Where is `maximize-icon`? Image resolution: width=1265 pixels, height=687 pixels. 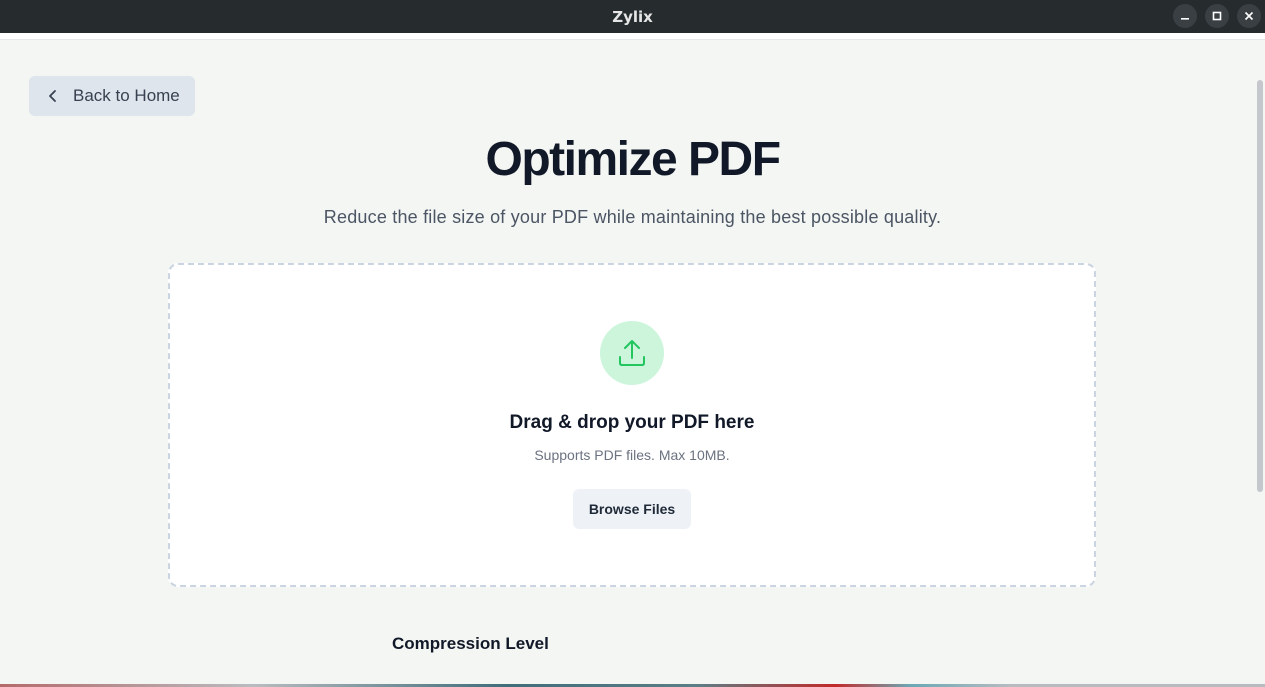 maximize-icon is located at coordinates (1217, 16).